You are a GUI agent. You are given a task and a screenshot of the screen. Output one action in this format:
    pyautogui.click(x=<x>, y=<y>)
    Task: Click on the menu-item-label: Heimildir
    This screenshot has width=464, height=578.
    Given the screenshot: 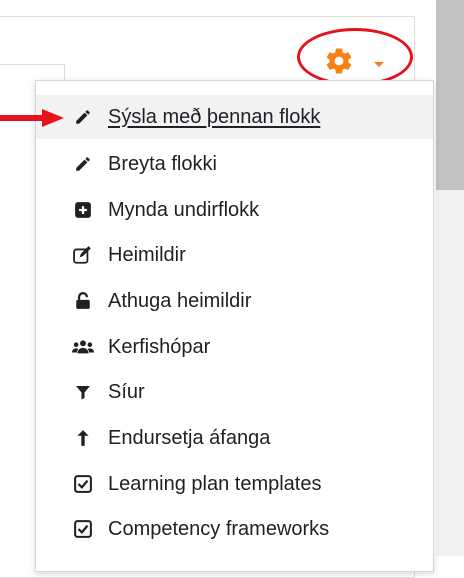 What is the action you would take?
    pyautogui.click(x=147, y=254)
    